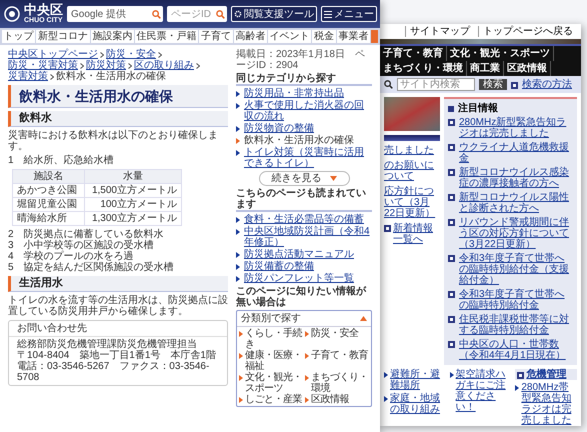  What do you see at coordinates (274, 339) in the screenshot?
I see `category-link: くらし・手続き` at bounding box center [274, 339].